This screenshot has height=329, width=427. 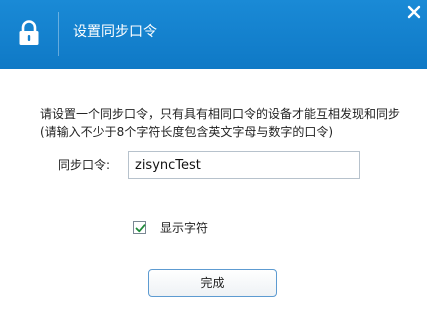 I want to click on lock-icon, so click(x=29, y=33).